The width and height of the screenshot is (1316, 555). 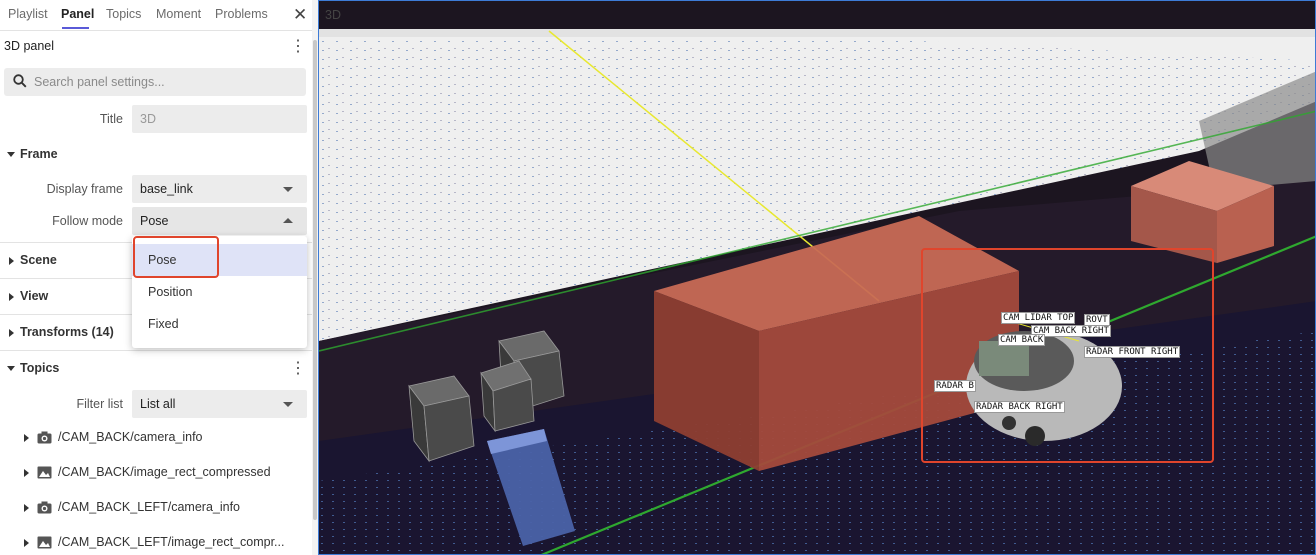 I want to click on tab-playlist: Playlist, so click(x=28, y=14).